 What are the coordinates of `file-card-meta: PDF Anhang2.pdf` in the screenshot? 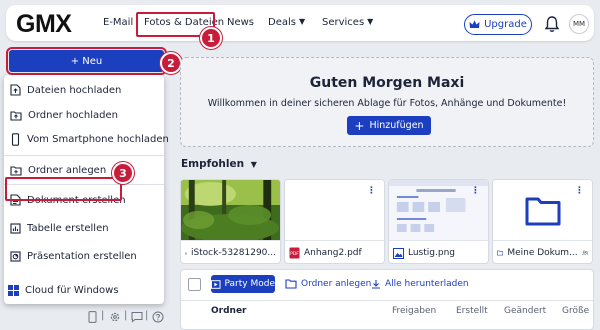 It's located at (334, 251).